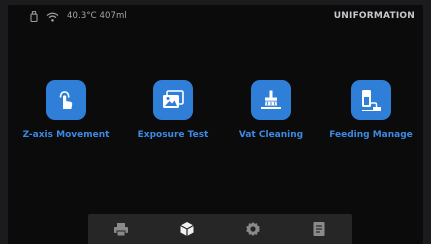 Image resolution: width=431 pixels, height=244 pixels. I want to click on nav-model, so click(187, 229).